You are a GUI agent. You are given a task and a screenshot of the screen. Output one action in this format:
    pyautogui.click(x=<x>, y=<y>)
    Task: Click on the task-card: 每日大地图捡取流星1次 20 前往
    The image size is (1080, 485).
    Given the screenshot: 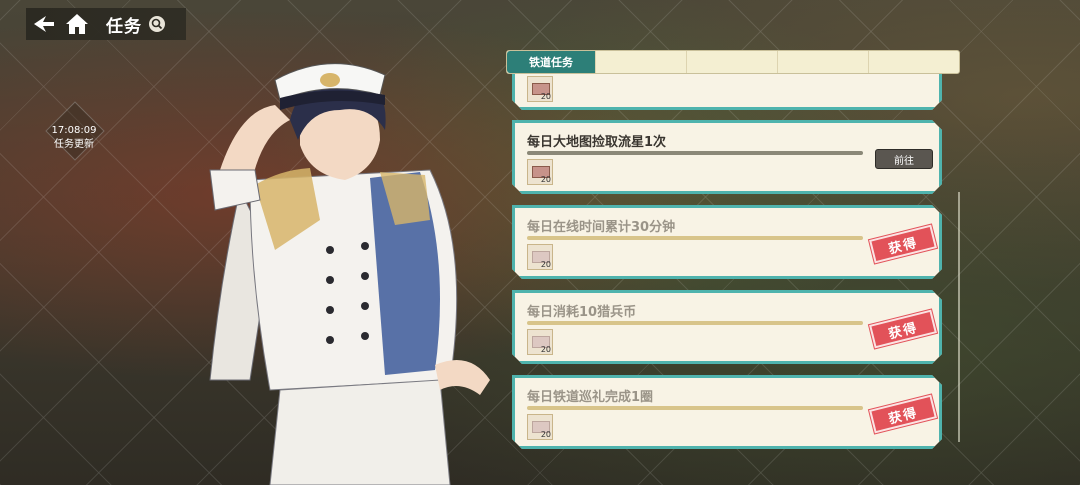 What is the action you would take?
    pyautogui.click(x=727, y=157)
    